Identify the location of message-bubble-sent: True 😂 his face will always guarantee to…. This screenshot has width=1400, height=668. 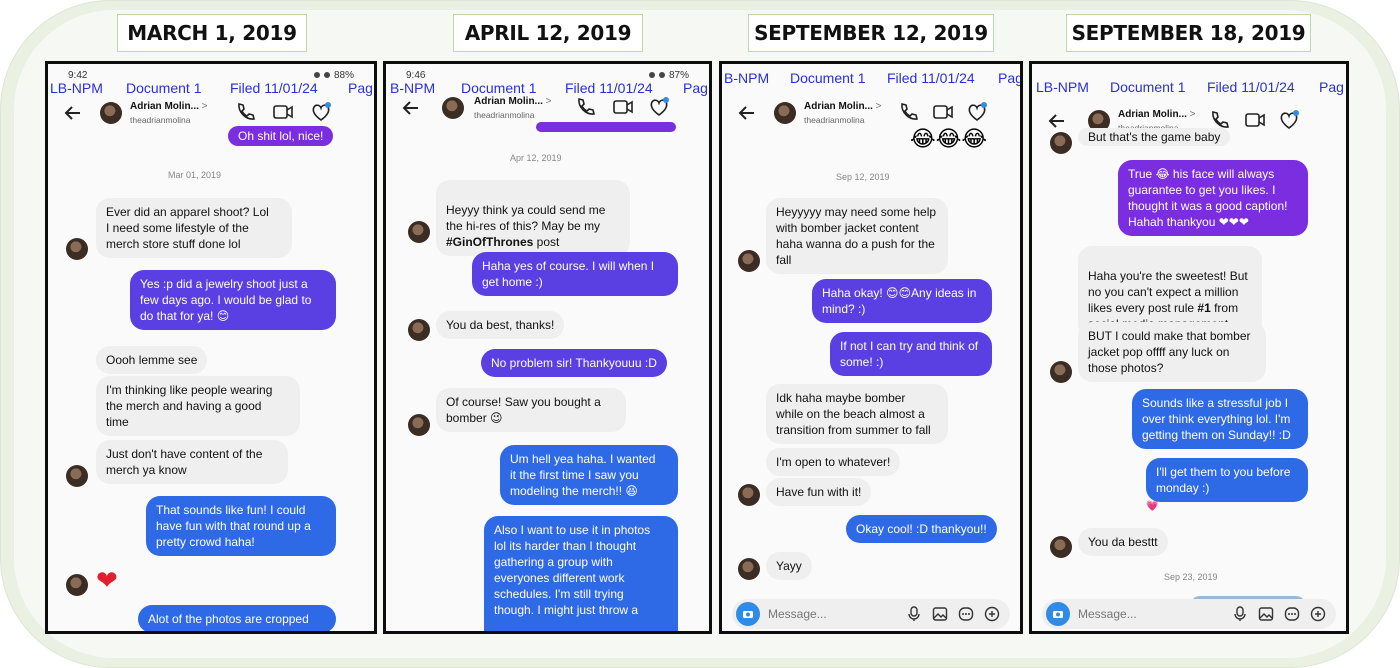
(1213, 198).